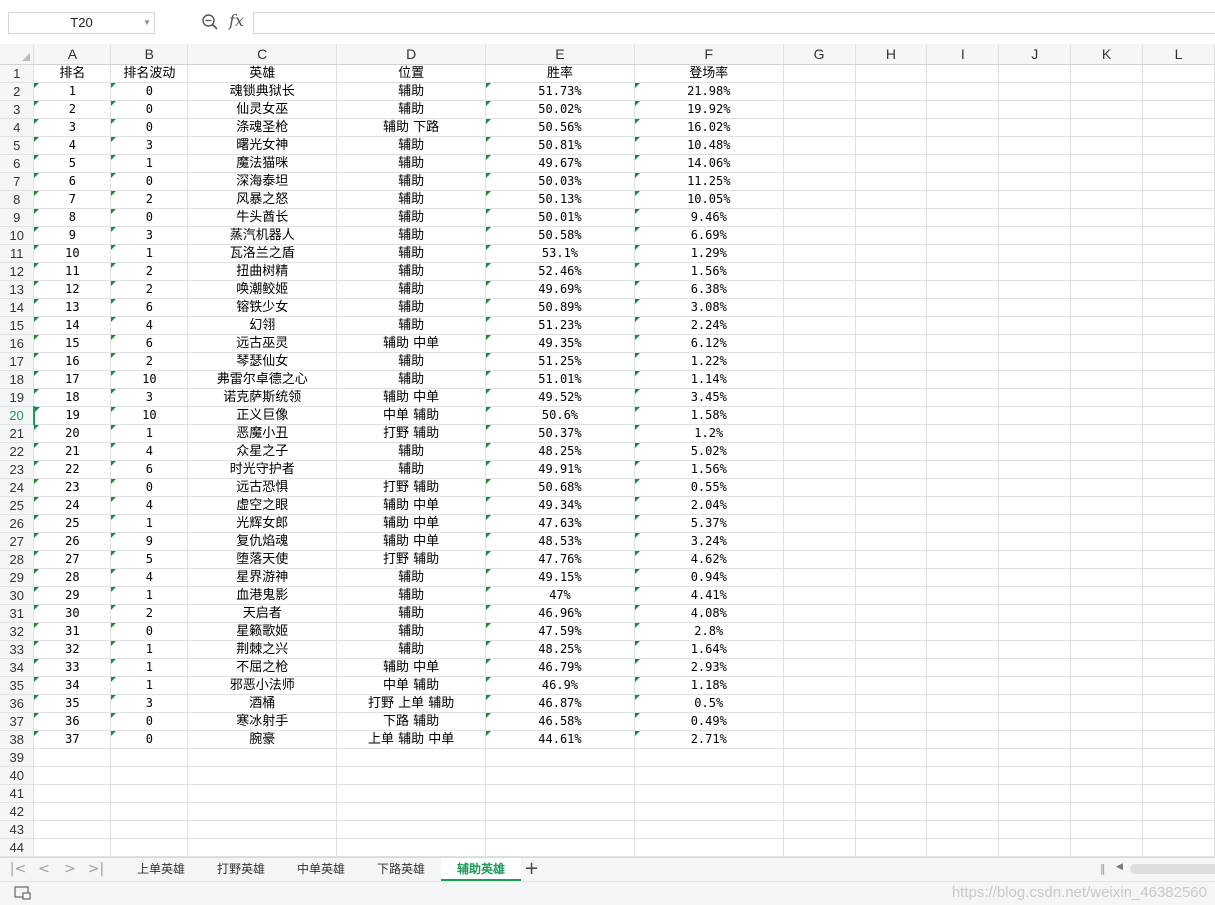 This screenshot has height=905, width=1215. Describe the element at coordinates (963, 54) in the screenshot. I see `column-header: I` at that location.